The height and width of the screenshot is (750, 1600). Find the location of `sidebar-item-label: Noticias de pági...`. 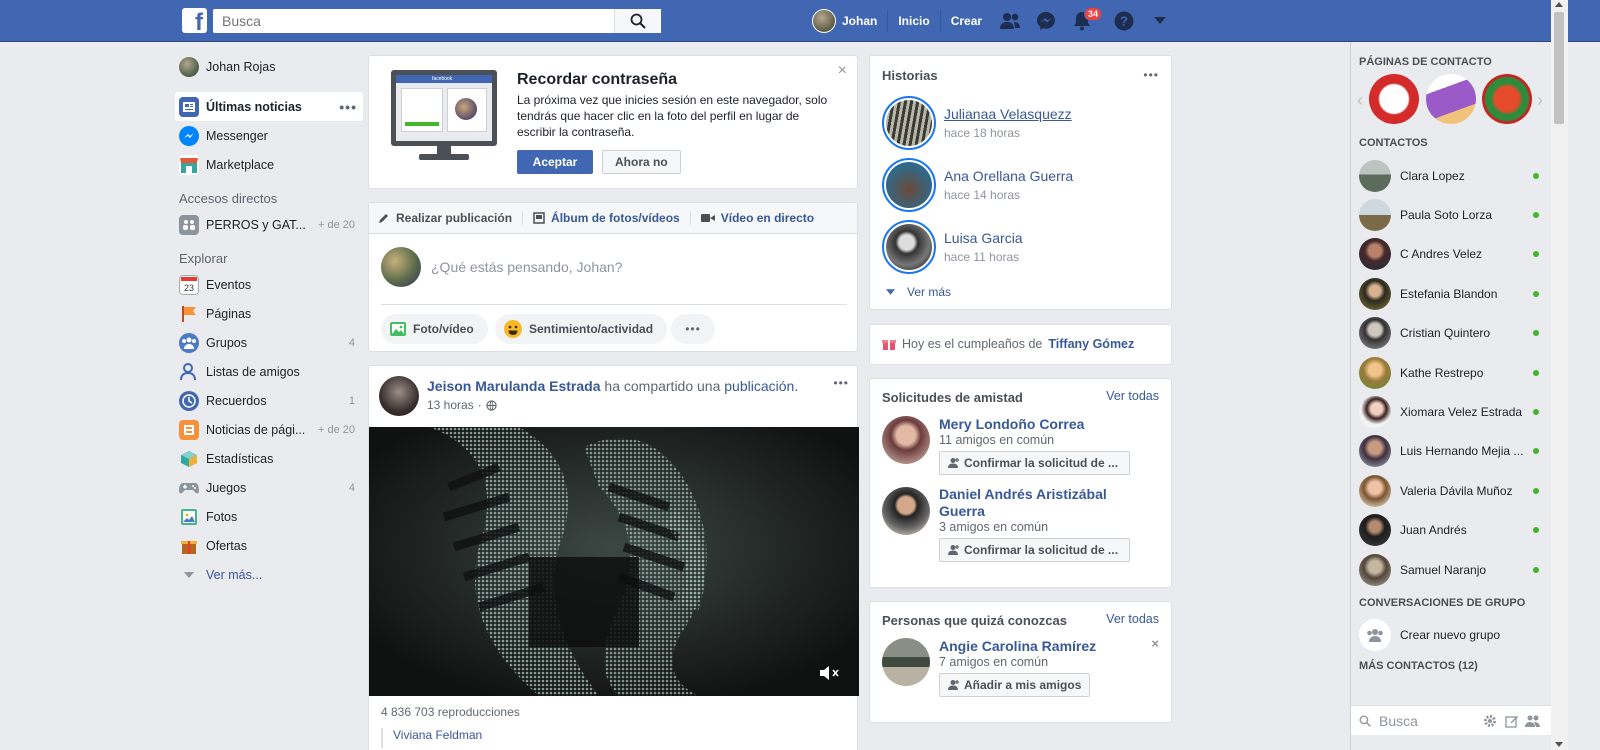

sidebar-item-label: Noticias de pági... is located at coordinates (256, 429).